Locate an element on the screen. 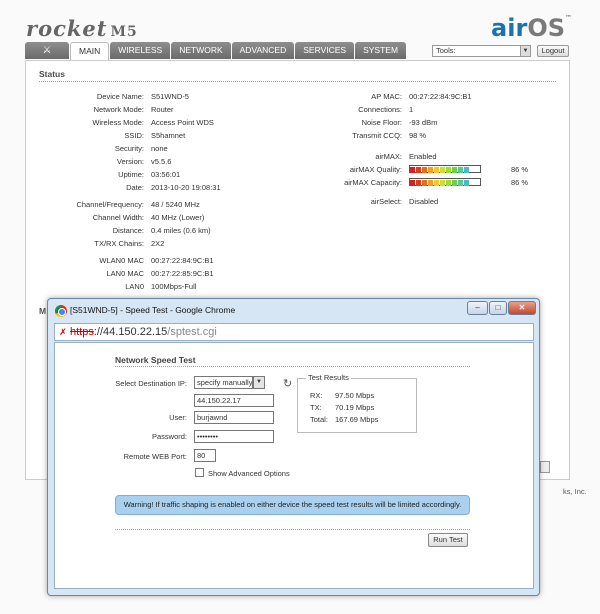  user-input: burjawnd is located at coordinates (234, 417).